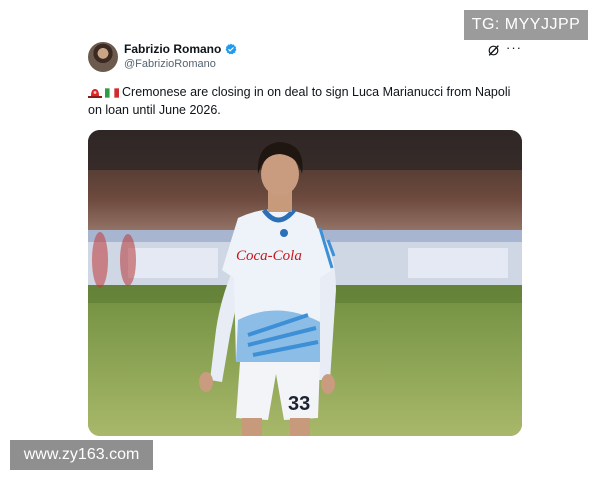 The image size is (600, 480). What do you see at coordinates (103, 57) in the screenshot?
I see `avatar` at bounding box center [103, 57].